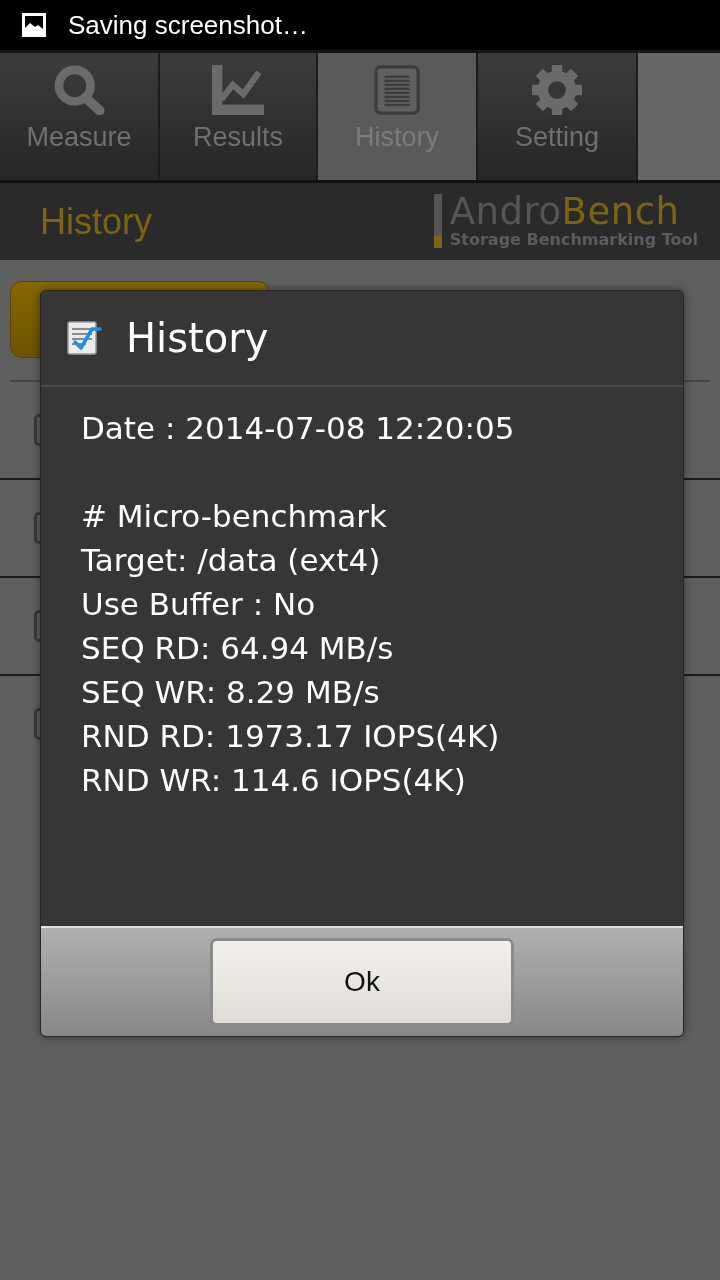  I want to click on document-icon, so click(397, 90).